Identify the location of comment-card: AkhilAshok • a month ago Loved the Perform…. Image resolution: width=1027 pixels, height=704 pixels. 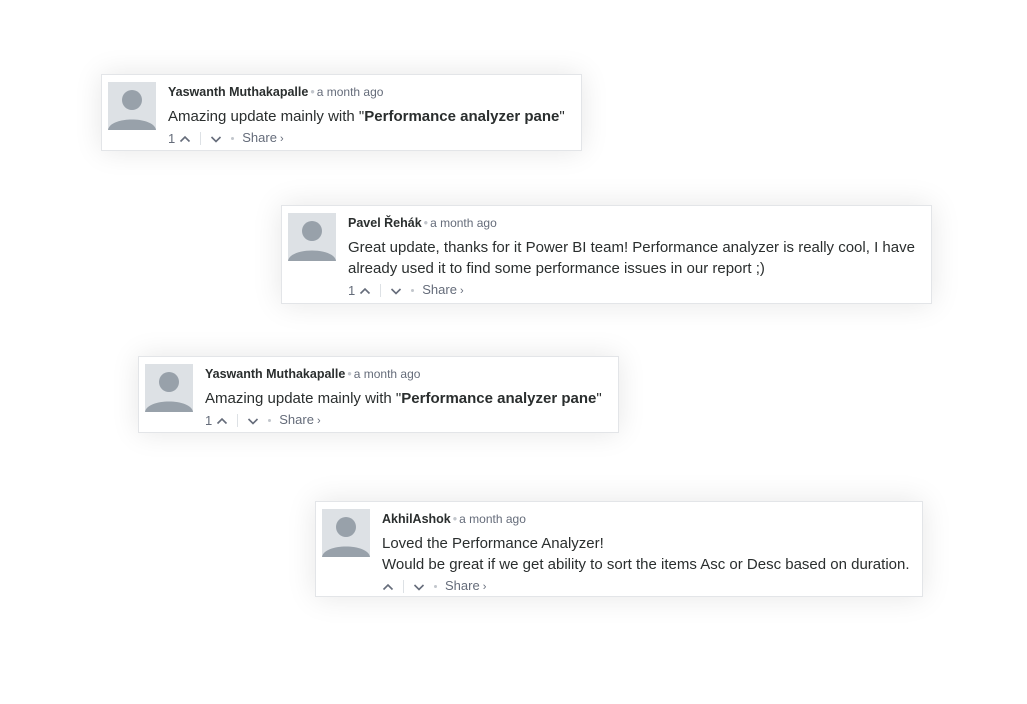
(619, 549).